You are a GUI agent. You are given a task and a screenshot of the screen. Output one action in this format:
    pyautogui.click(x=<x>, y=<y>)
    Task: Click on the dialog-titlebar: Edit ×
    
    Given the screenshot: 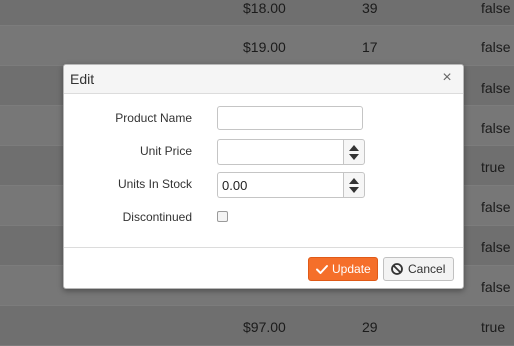 What is the action you would take?
    pyautogui.click(x=263, y=79)
    